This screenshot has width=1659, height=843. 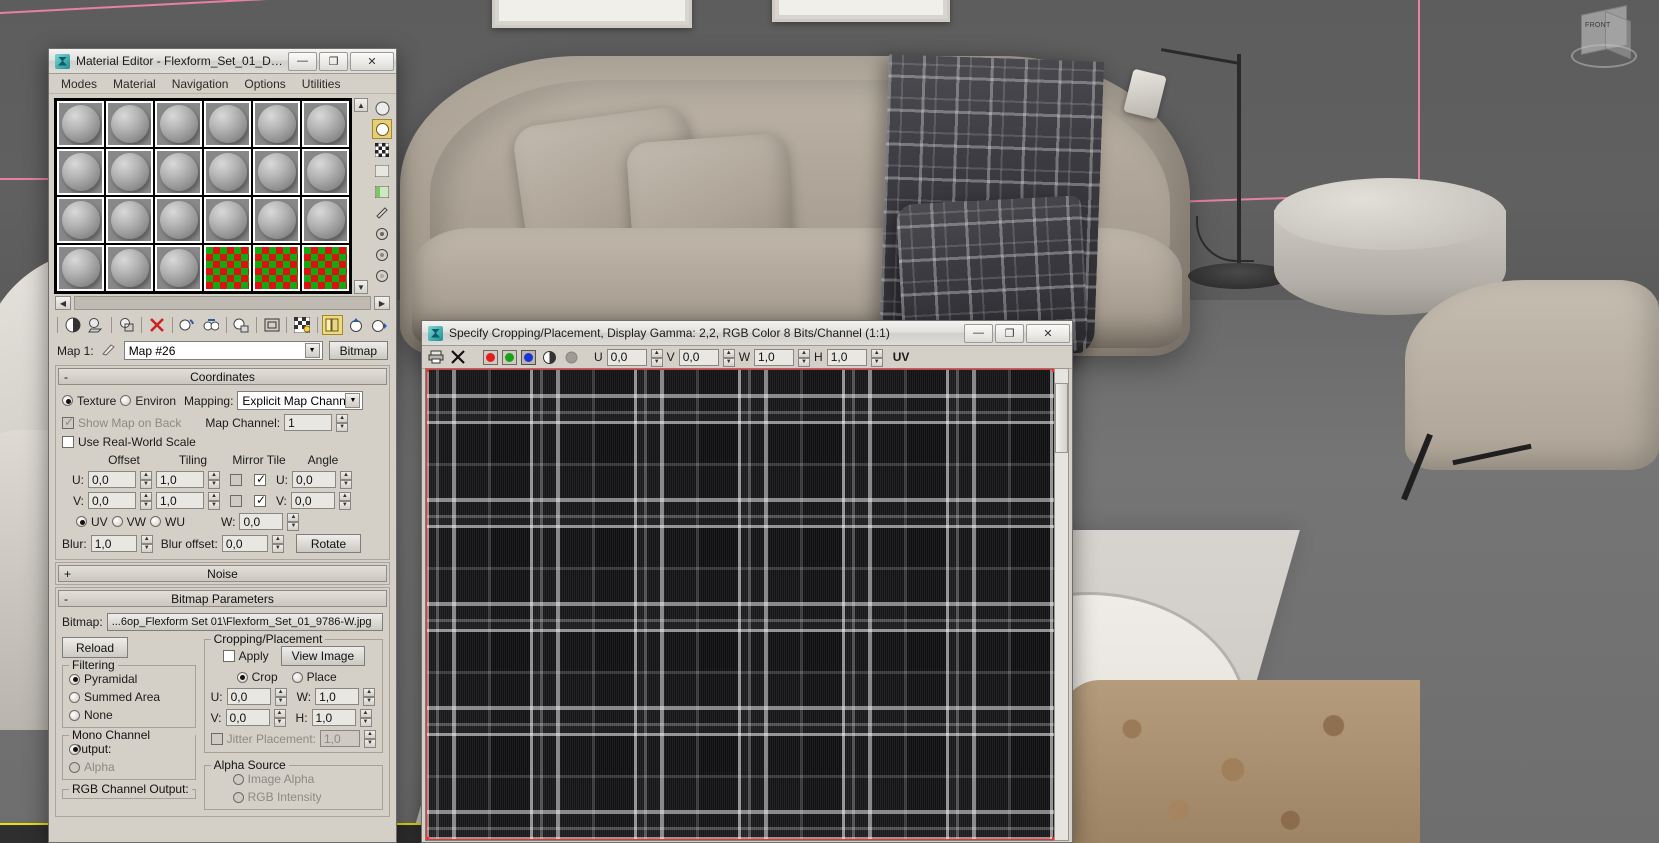 I want to click on crop-h-field: 1,0, so click(x=333, y=717).